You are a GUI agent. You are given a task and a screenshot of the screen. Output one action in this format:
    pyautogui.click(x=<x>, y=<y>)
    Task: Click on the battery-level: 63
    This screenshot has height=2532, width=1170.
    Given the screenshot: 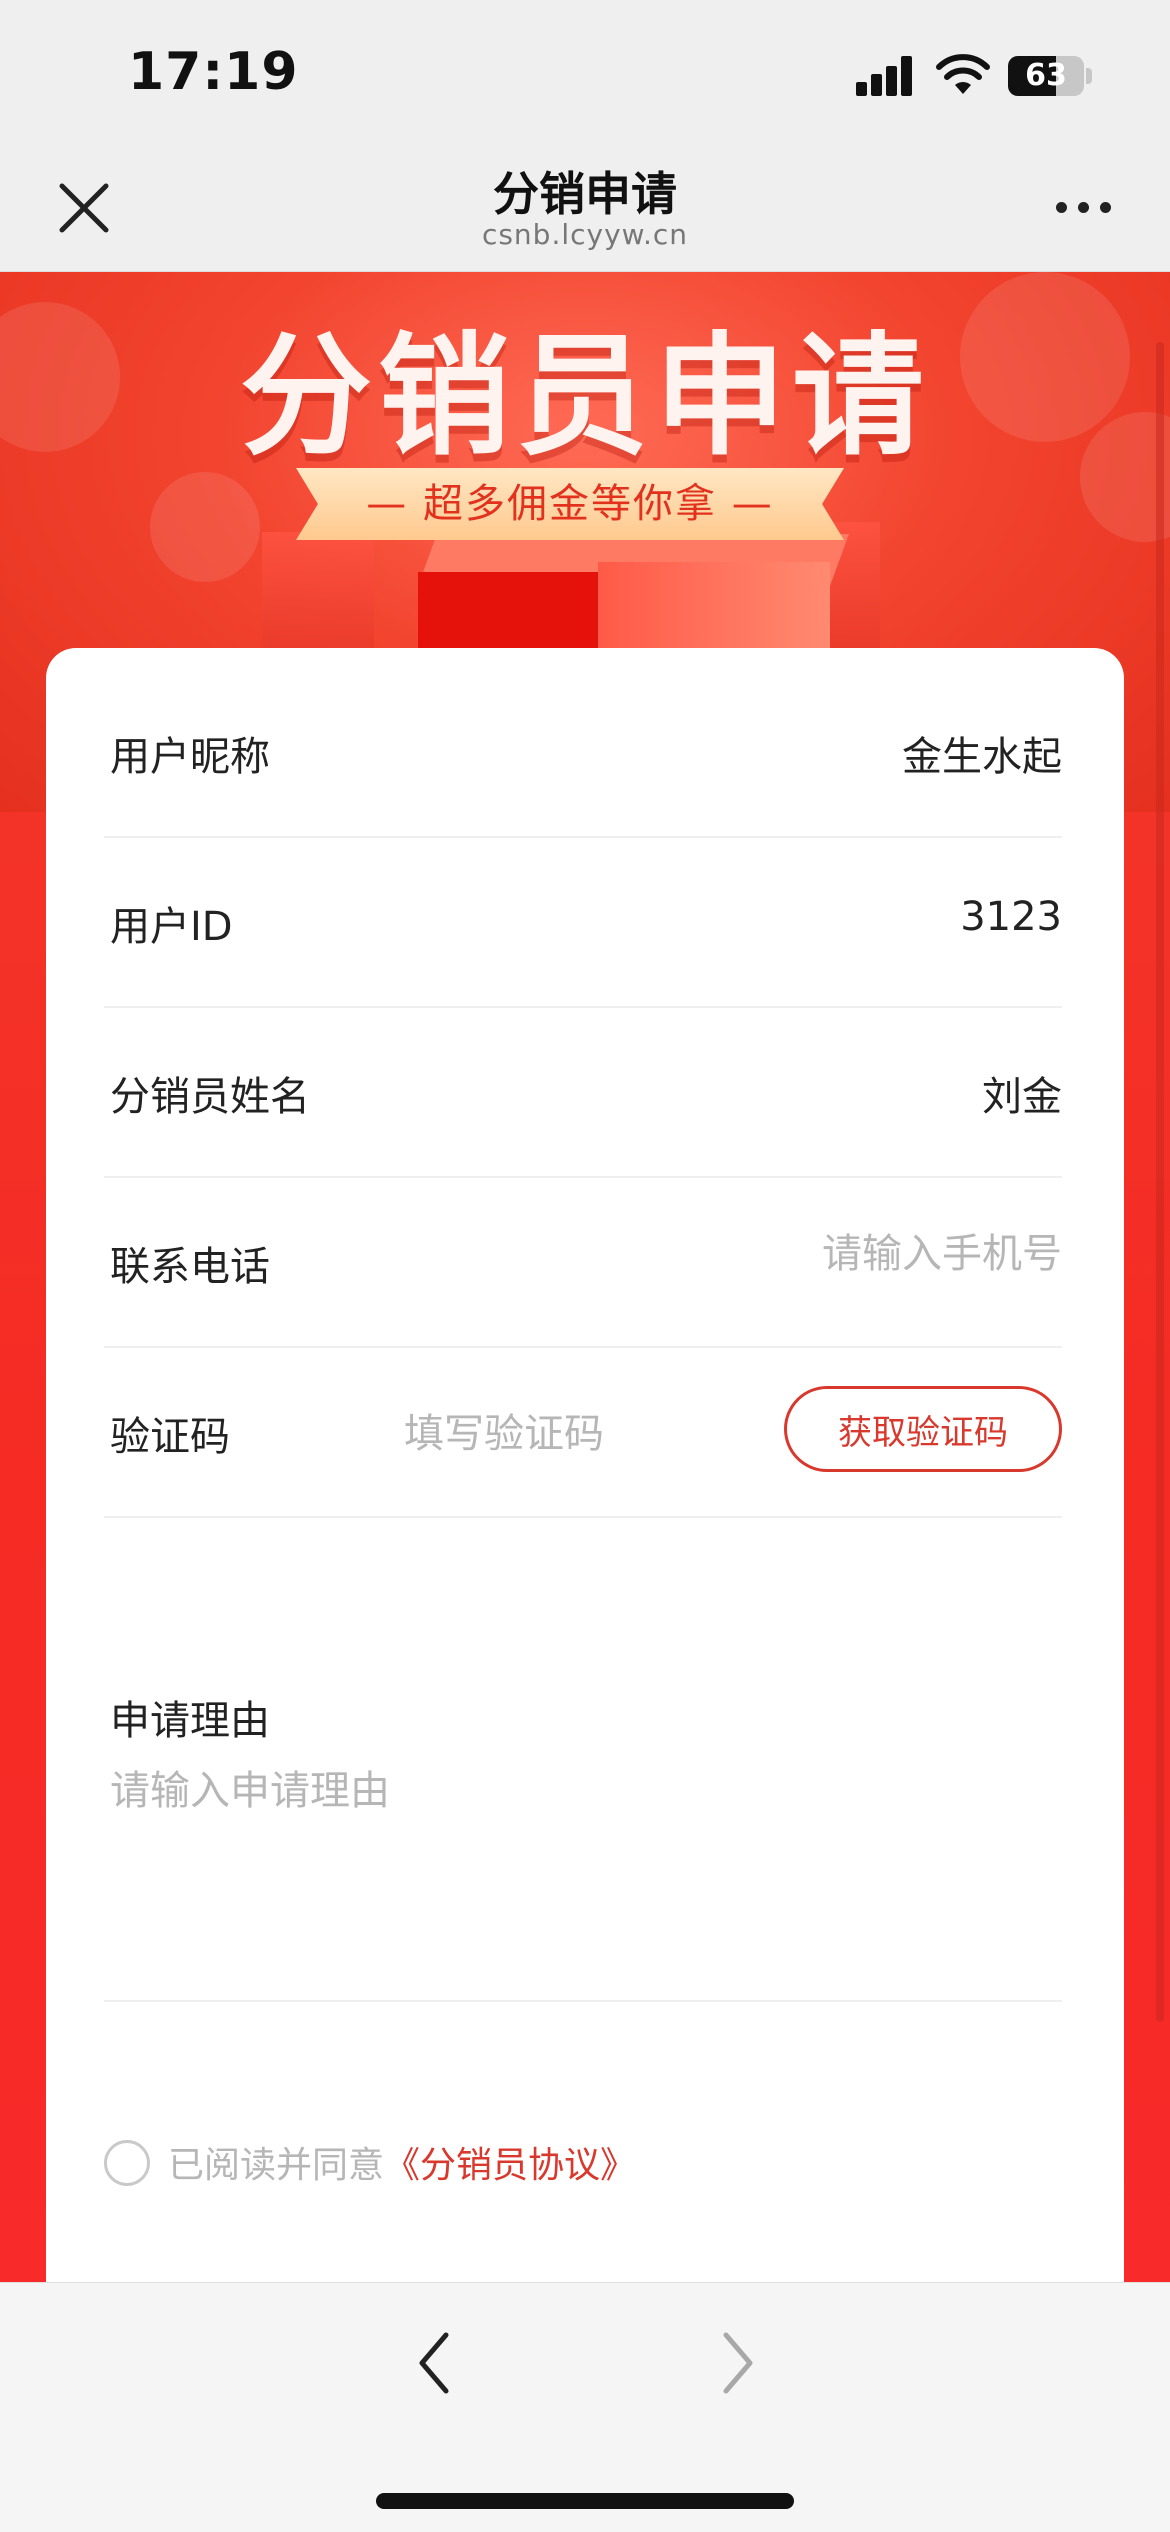 What is the action you would take?
    pyautogui.click(x=1046, y=75)
    